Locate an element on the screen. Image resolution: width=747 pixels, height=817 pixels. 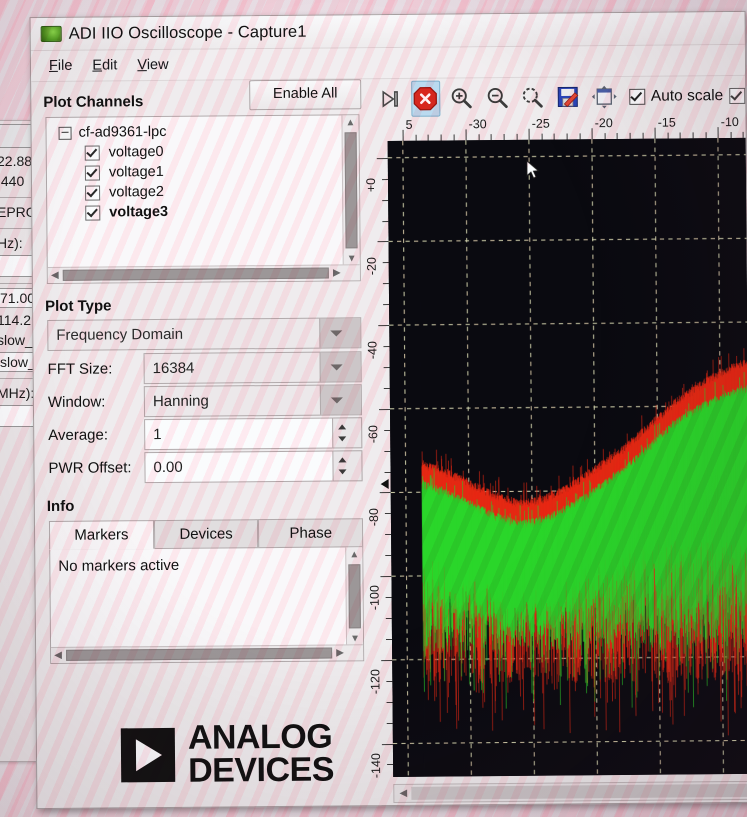
channel-label-voltage3: voltage3 is located at coordinates (139, 212).